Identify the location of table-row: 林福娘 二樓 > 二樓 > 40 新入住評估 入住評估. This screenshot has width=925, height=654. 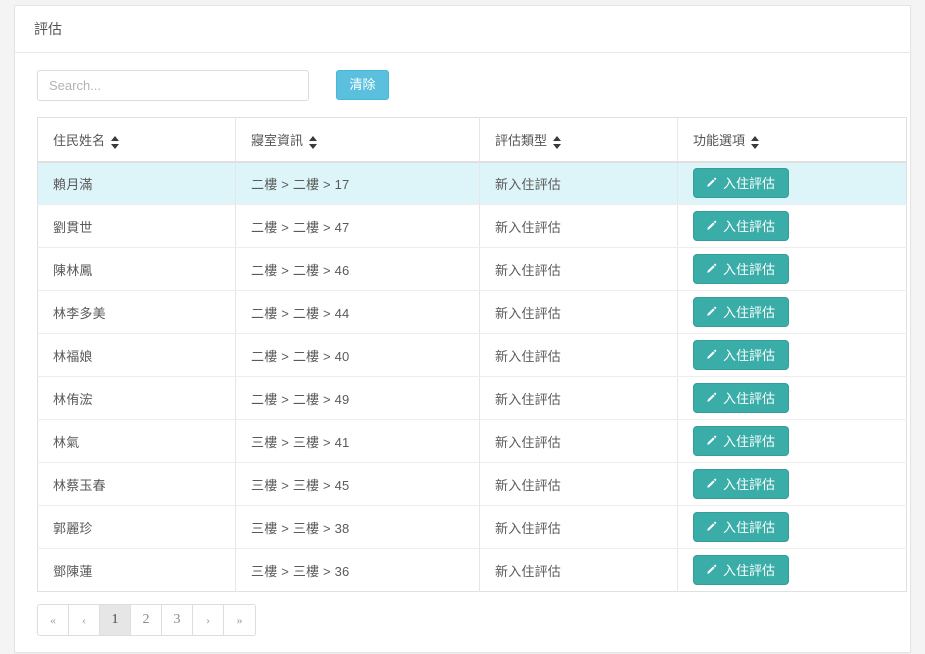
(472, 355).